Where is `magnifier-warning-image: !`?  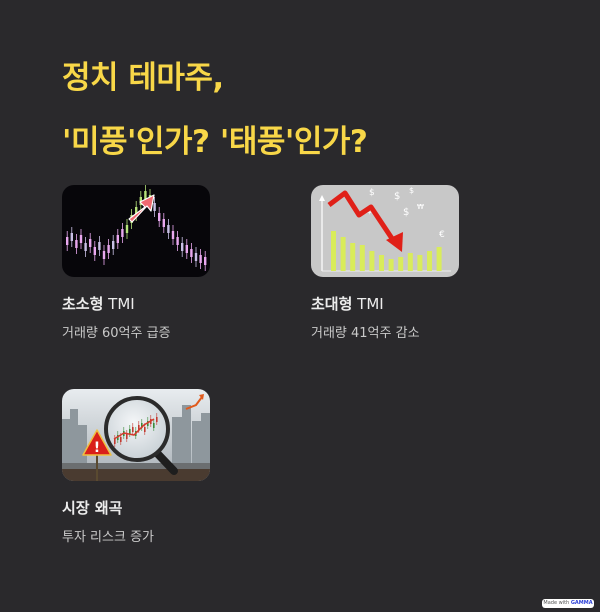 magnifier-warning-image: ! is located at coordinates (136, 435).